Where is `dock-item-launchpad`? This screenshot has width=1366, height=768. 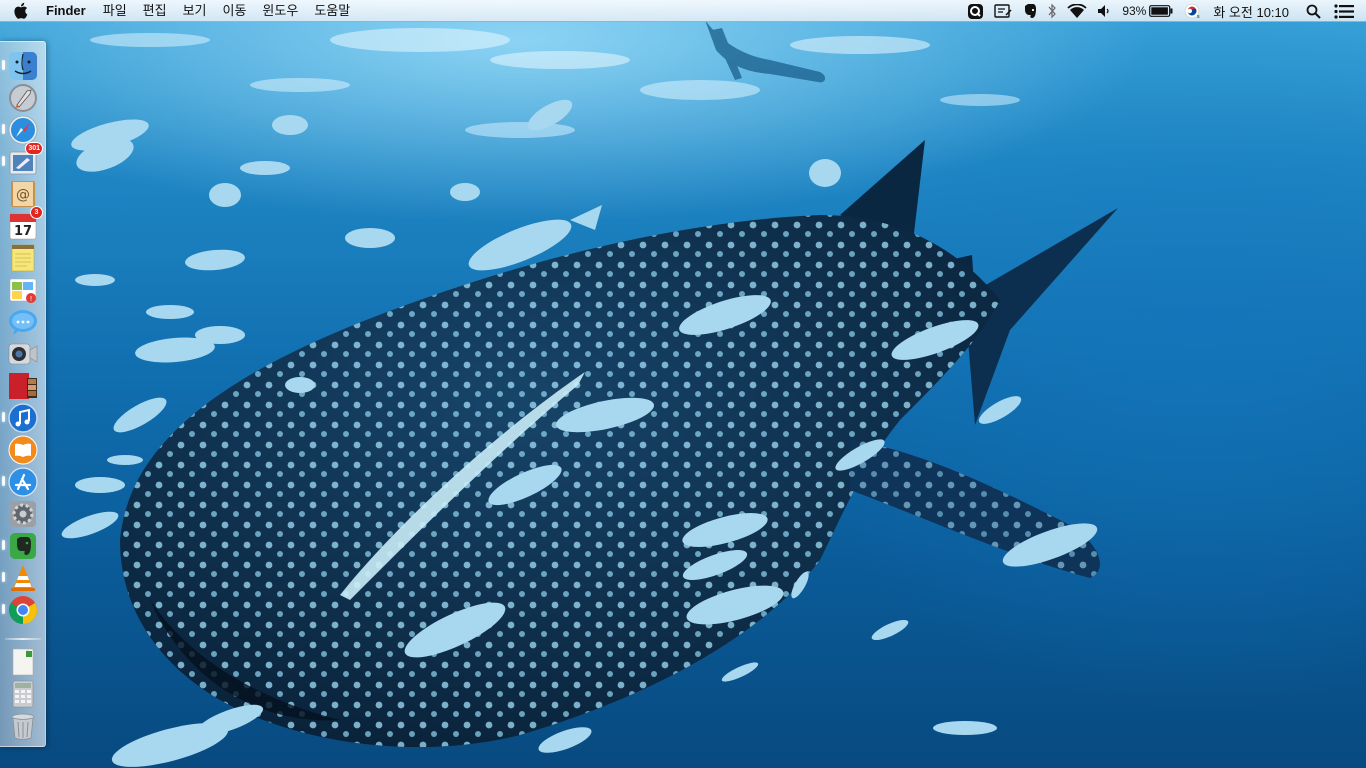
dock-item-launchpad is located at coordinates (23, 98).